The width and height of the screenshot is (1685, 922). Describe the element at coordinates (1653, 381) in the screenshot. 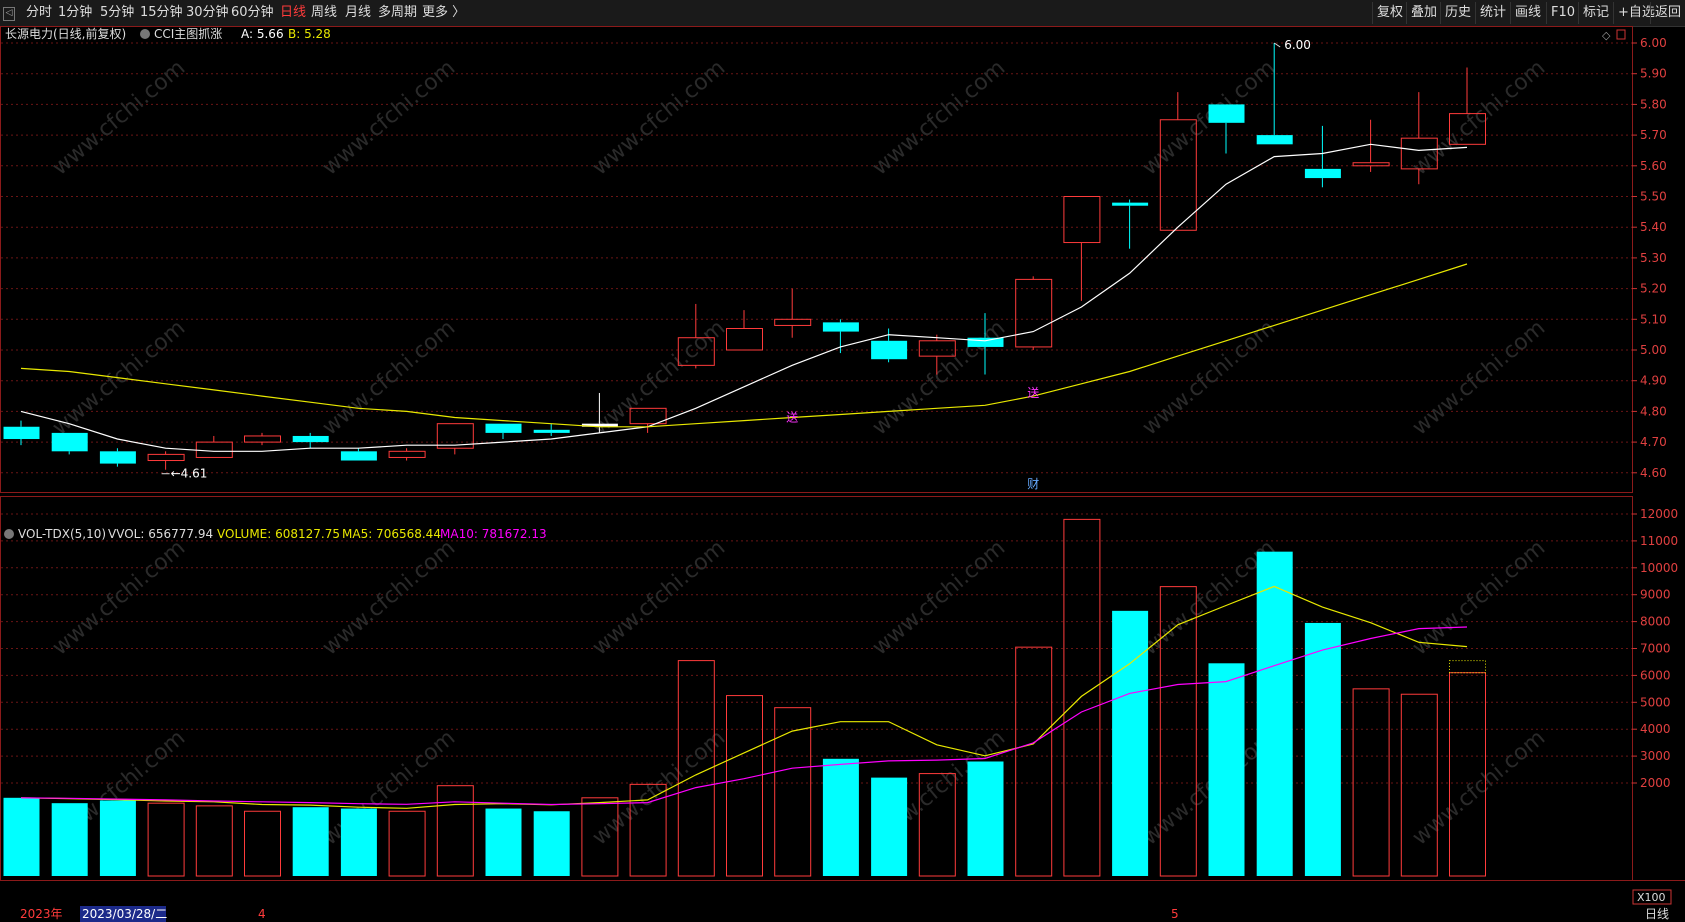

I see `price-tick-label: 4.90` at that location.